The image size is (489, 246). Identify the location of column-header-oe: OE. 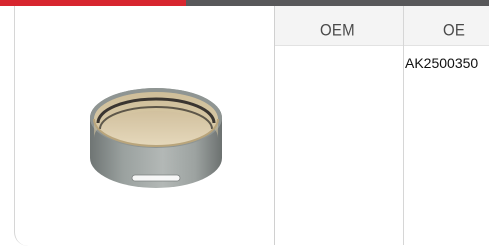
(454, 30).